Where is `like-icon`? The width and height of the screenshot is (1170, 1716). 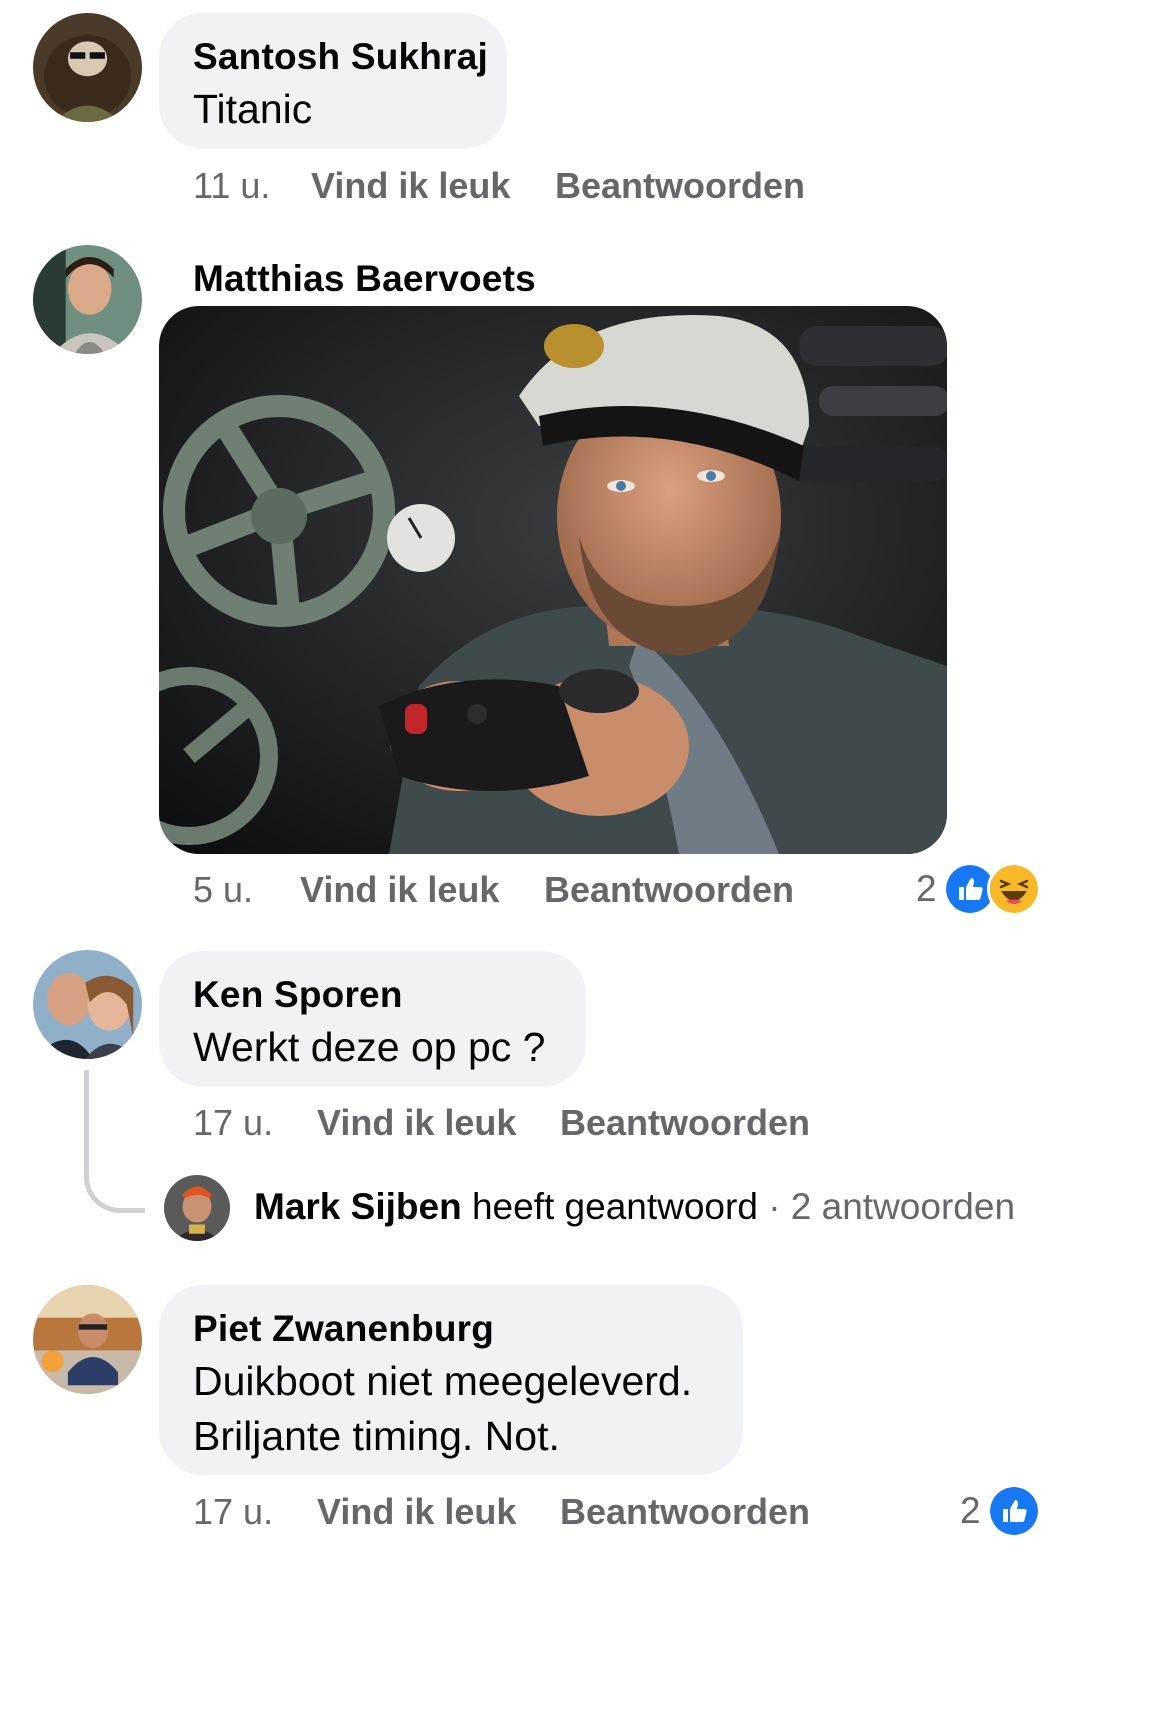
like-icon is located at coordinates (1013, 1511).